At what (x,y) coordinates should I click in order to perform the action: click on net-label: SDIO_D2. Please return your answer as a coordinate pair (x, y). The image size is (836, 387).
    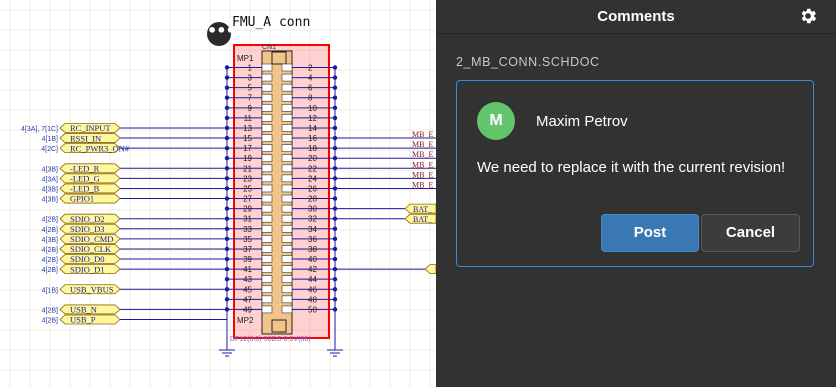
    Looking at the image, I should click on (87, 219).